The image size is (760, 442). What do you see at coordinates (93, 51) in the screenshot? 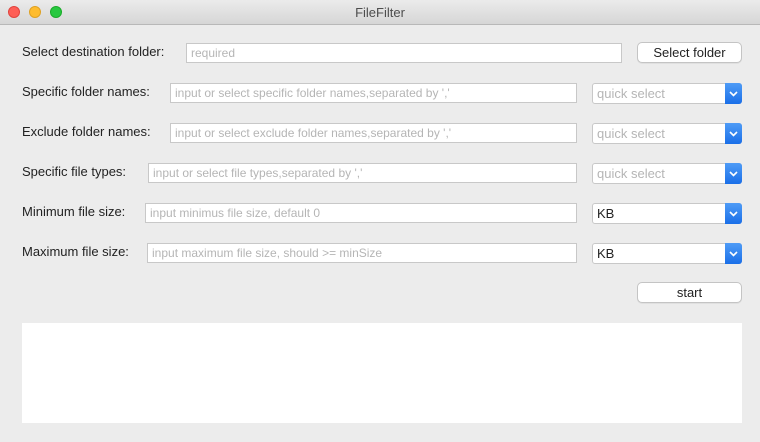
I see `destination-label: Select destination folder:` at bounding box center [93, 51].